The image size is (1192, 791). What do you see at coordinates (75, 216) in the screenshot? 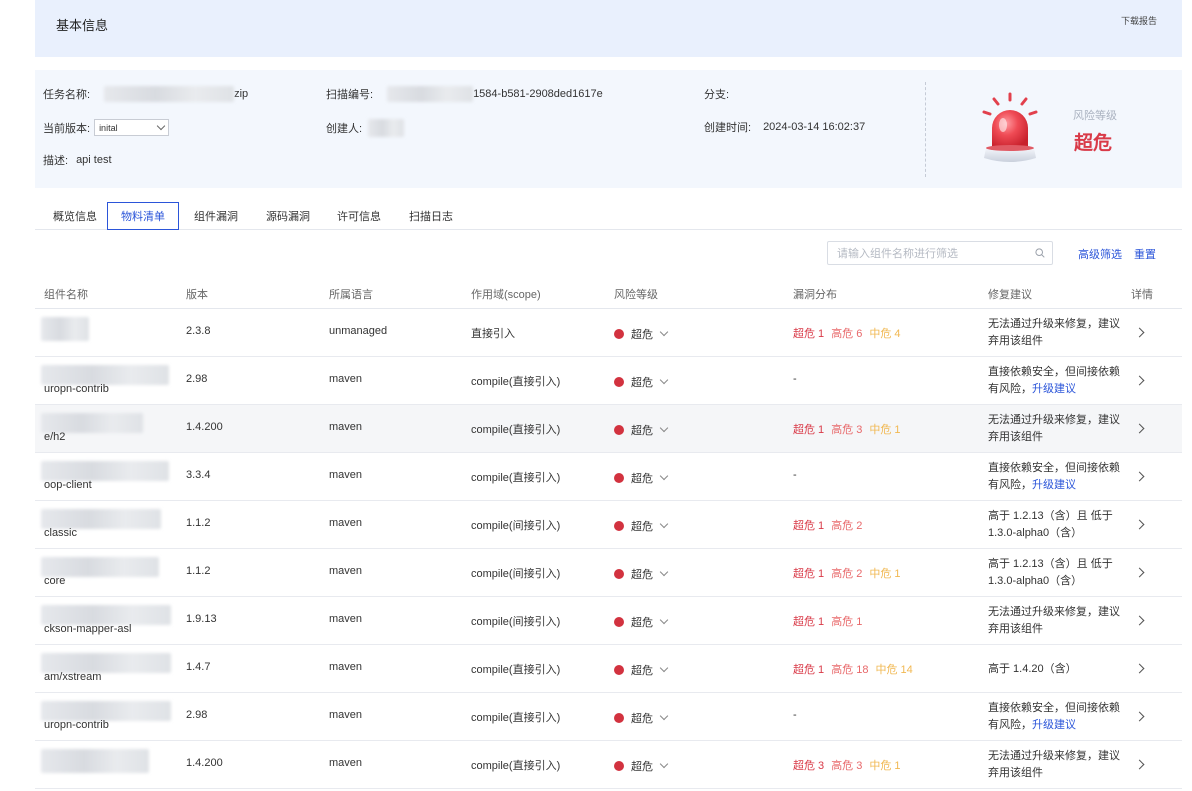
I see `tab-overview: 概览信息` at bounding box center [75, 216].